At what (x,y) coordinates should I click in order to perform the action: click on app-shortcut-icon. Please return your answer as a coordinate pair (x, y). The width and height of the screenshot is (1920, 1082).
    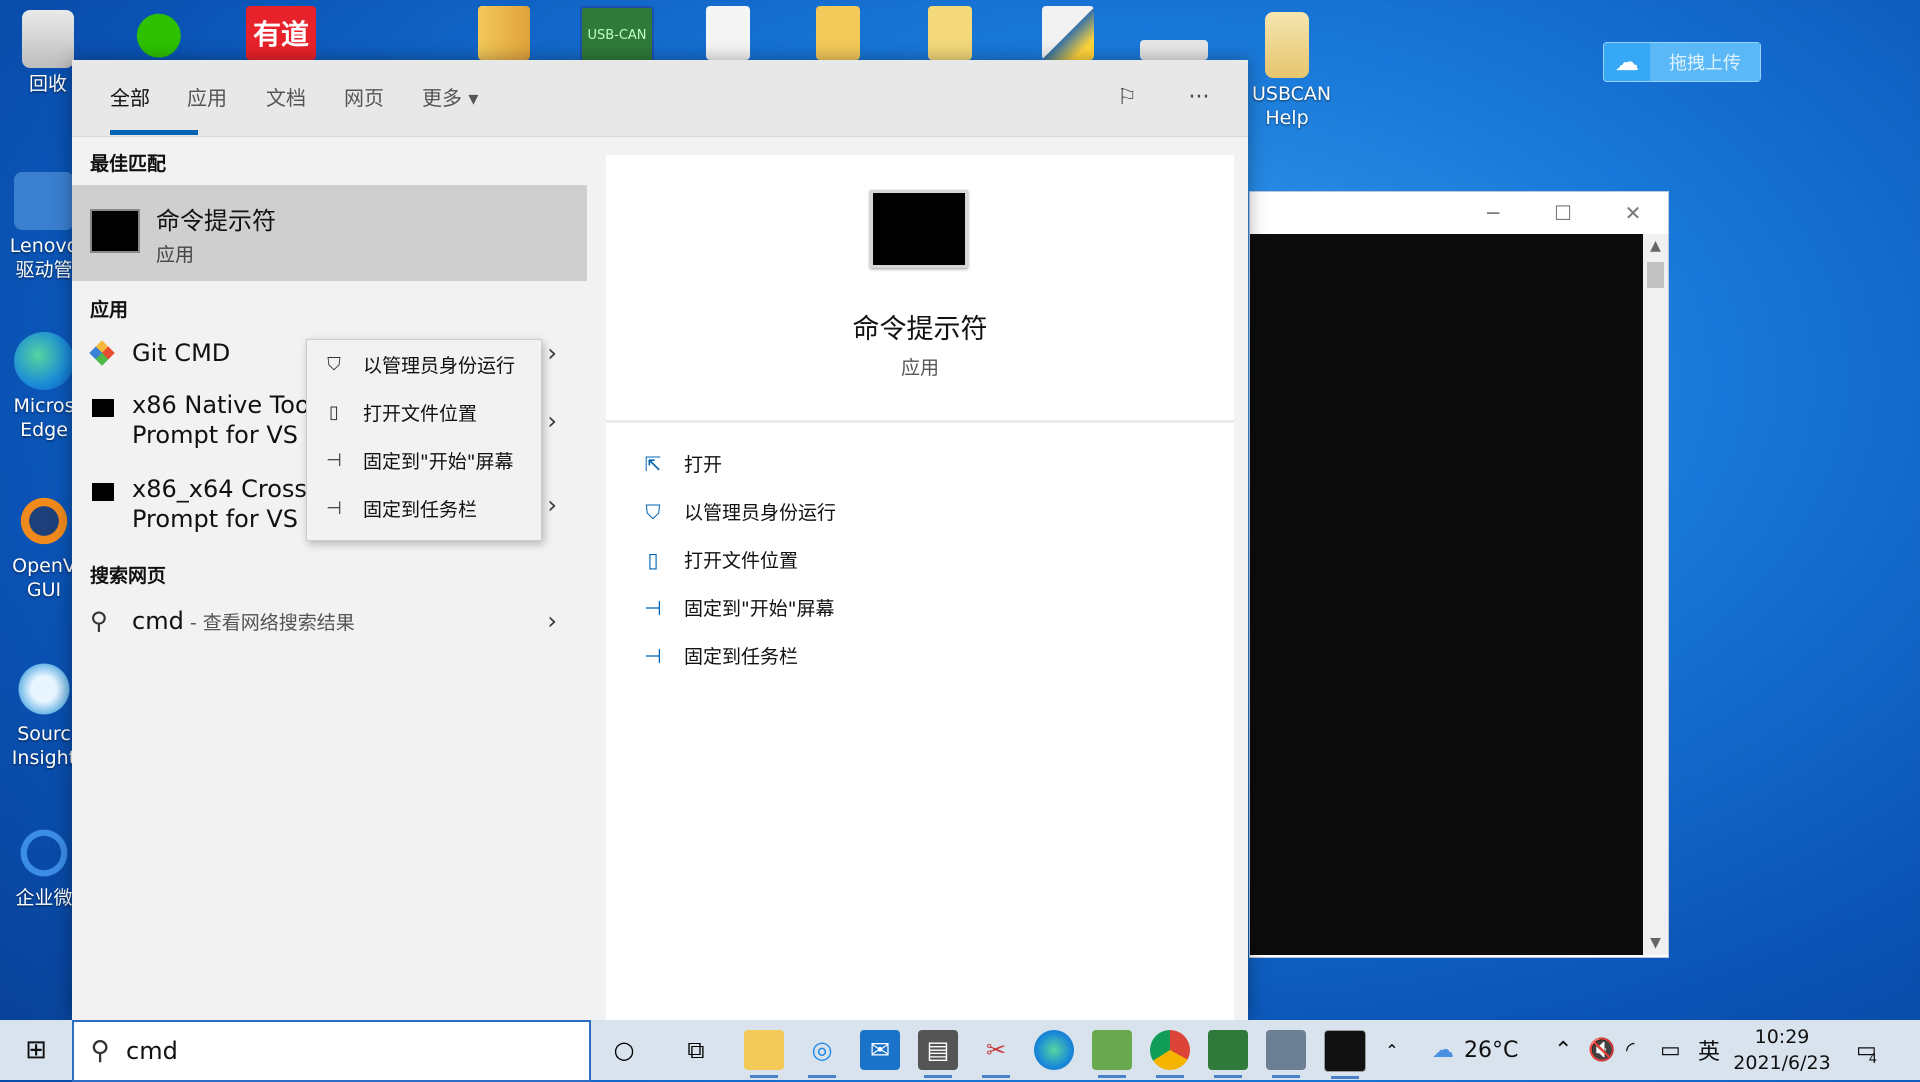
    Looking at the image, I should click on (1174, 50).